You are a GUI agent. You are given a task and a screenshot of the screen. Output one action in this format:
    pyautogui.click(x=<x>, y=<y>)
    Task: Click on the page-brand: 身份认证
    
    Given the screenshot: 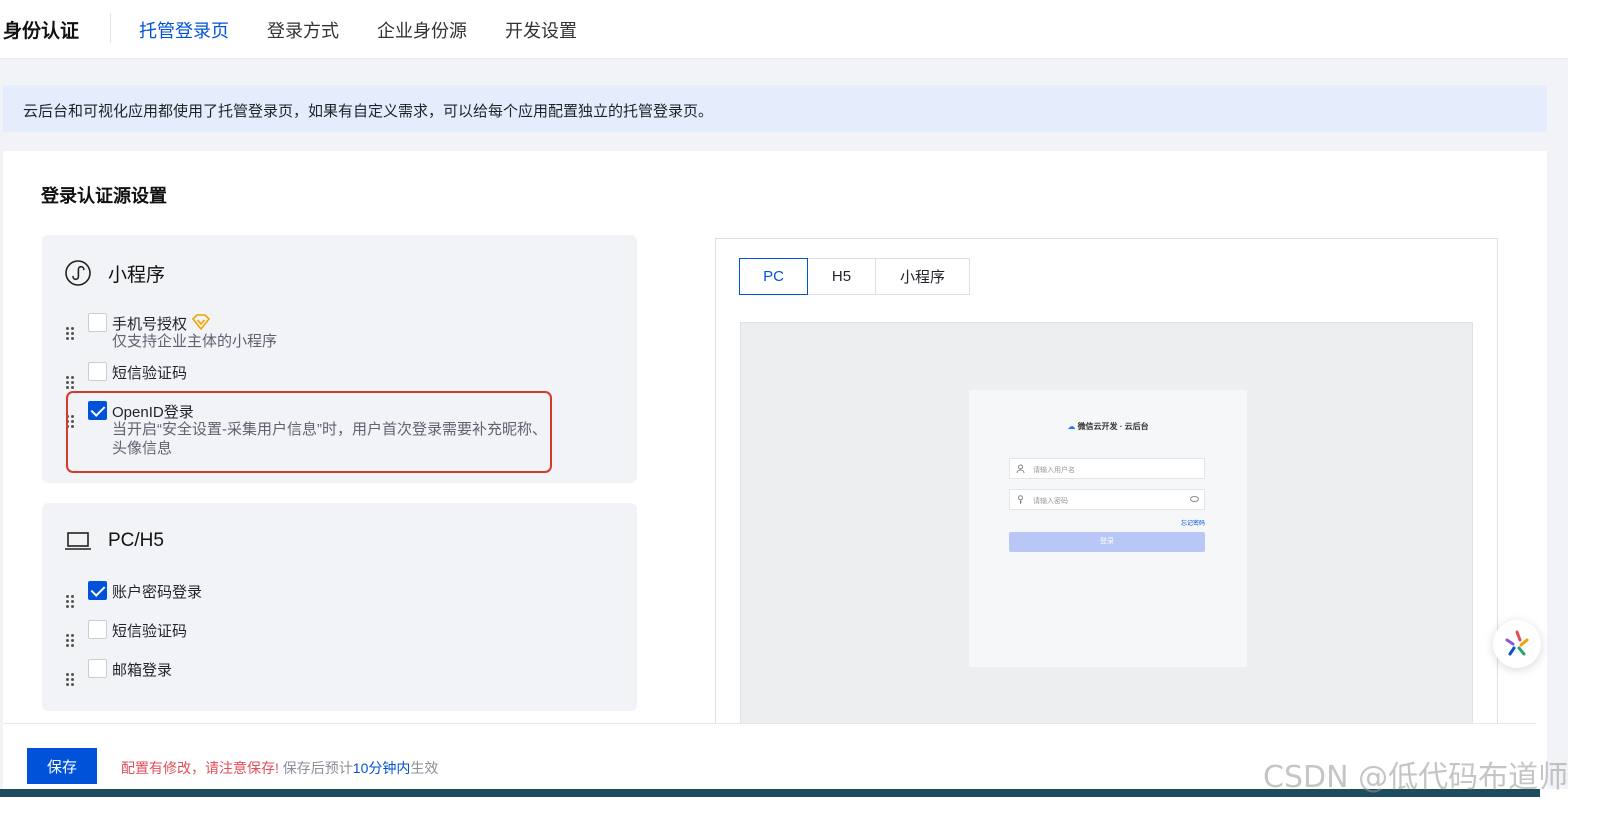 What is the action you would take?
    pyautogui.click(x=41, y=31)
    